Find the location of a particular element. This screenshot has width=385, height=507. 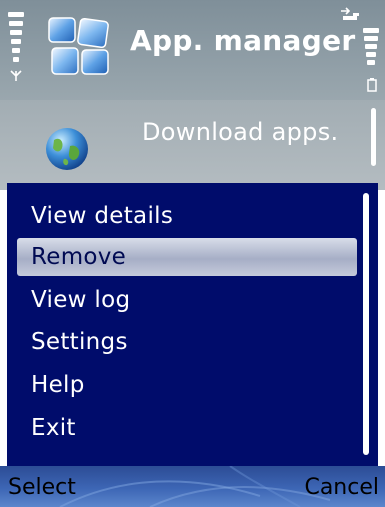

globe-icon is located at coordinates (67, 149).